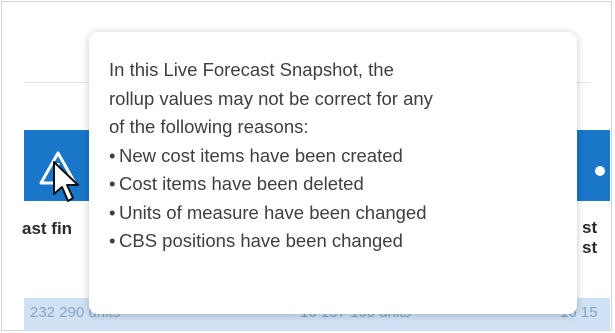 This screenshot has height=333, width=615. Describe the element at coordinates (273, 212) in the screenshot. I see `reason-text: Units of measure have been changed` at that location.